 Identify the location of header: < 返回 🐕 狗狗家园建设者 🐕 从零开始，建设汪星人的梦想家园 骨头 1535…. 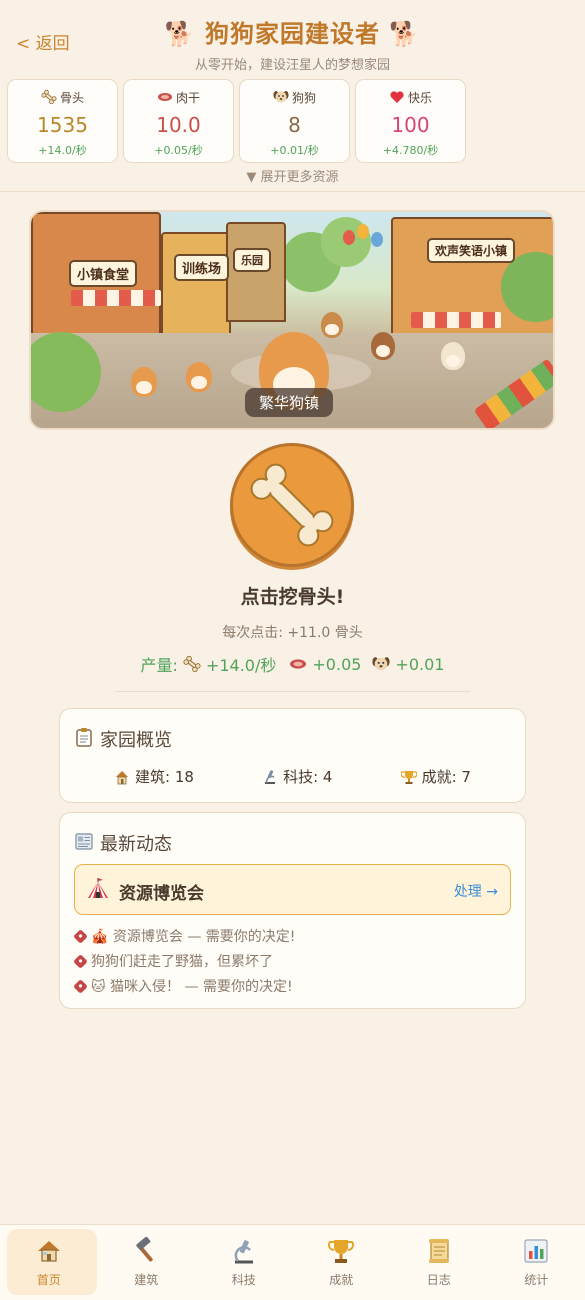
(292, 96).